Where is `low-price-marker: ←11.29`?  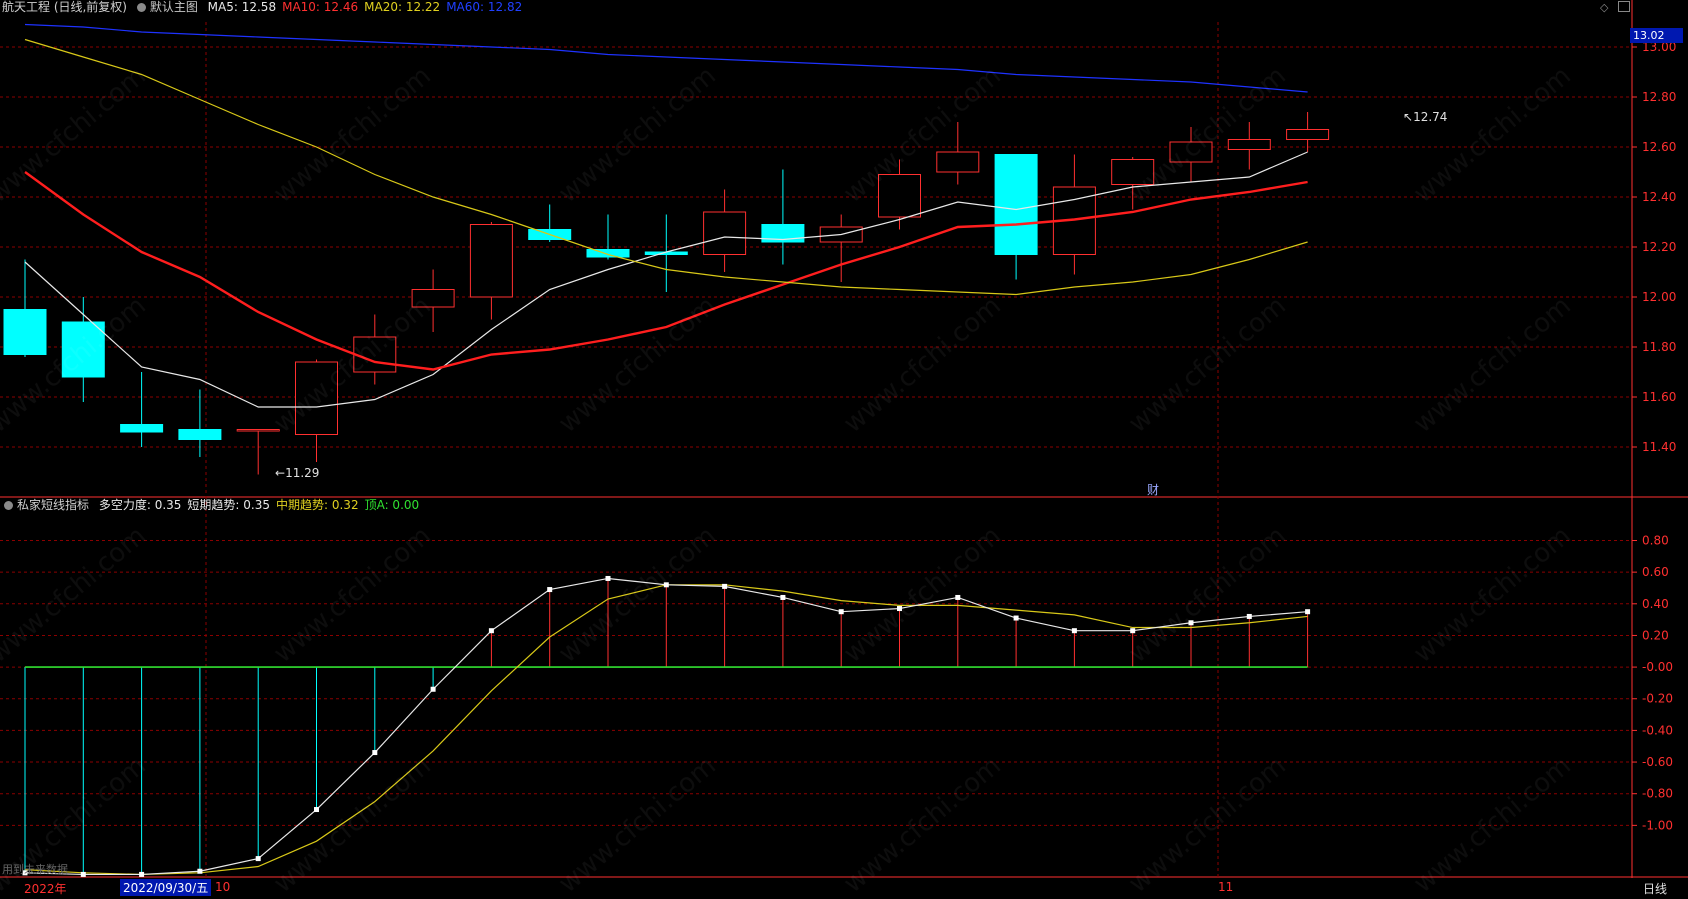
low-price-marker: ←11.29 is located at coordinates (297, 473).